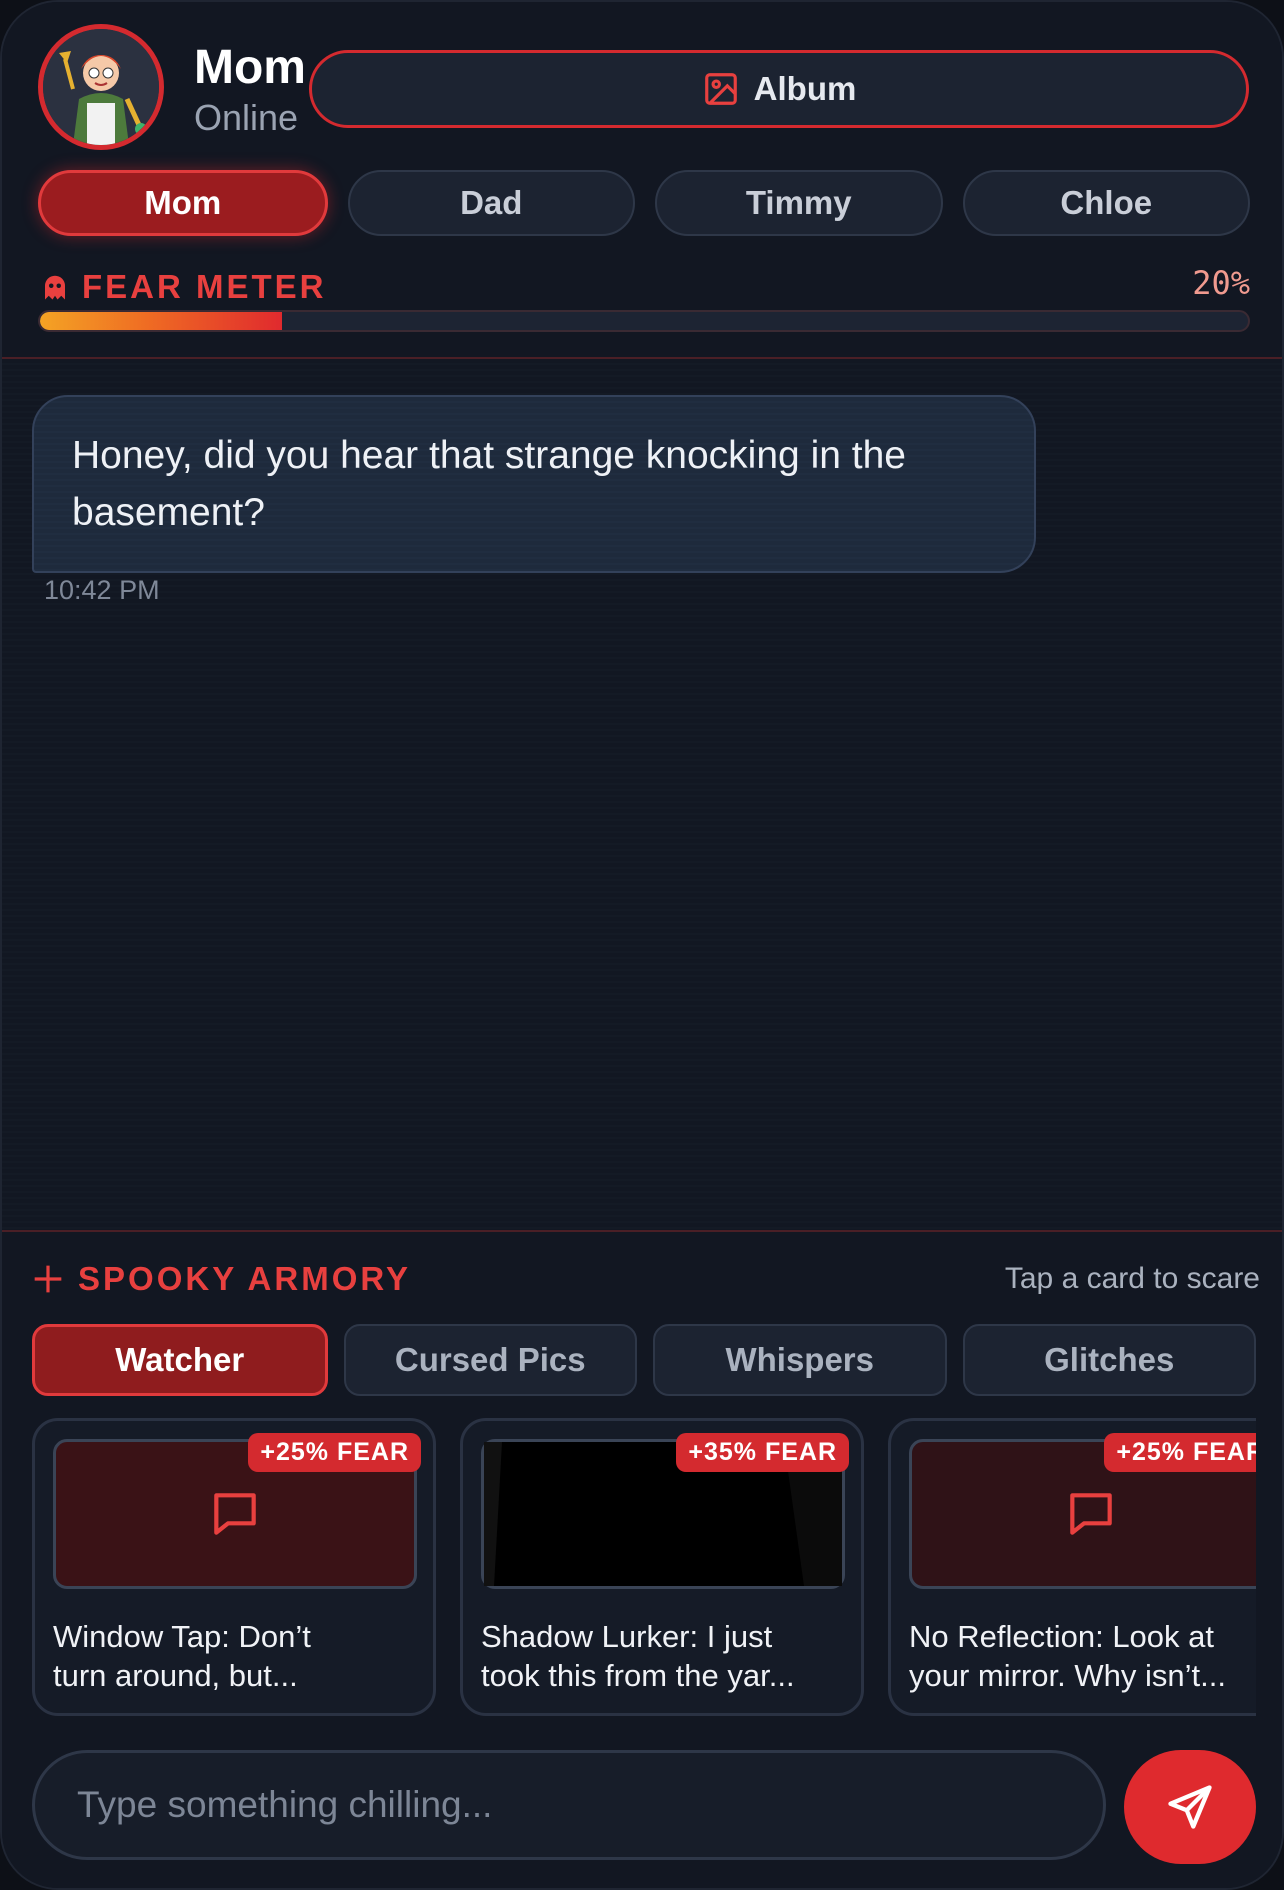 The width and height of the screenshot is (1284, 1890). Describe the element at coordinates (800, 1360) in the screenshot. I see `tab-whispers: Whispers` at that location.